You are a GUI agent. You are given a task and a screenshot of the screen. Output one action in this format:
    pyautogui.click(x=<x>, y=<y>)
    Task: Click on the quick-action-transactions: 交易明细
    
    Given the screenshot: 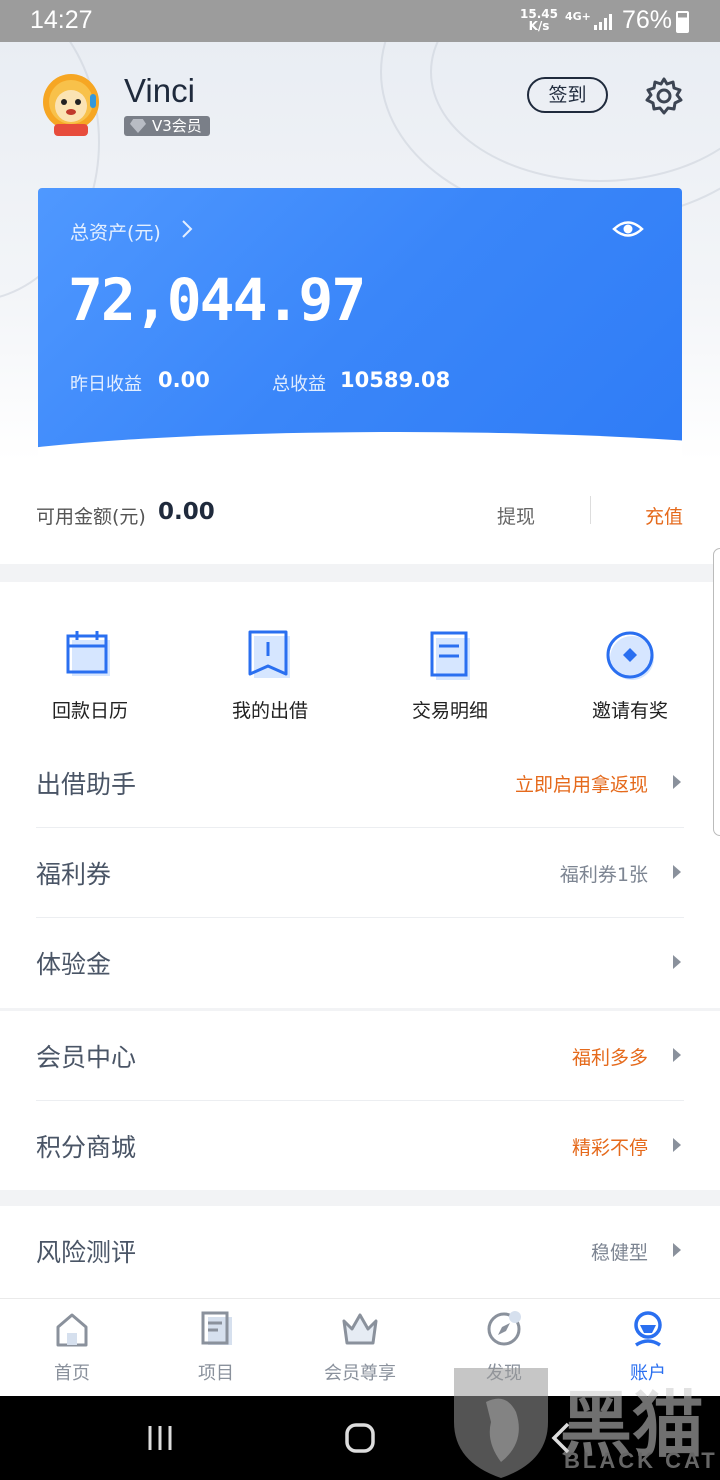 What is the action you would take?
    pyautogui.click(x=450, y=678)
    